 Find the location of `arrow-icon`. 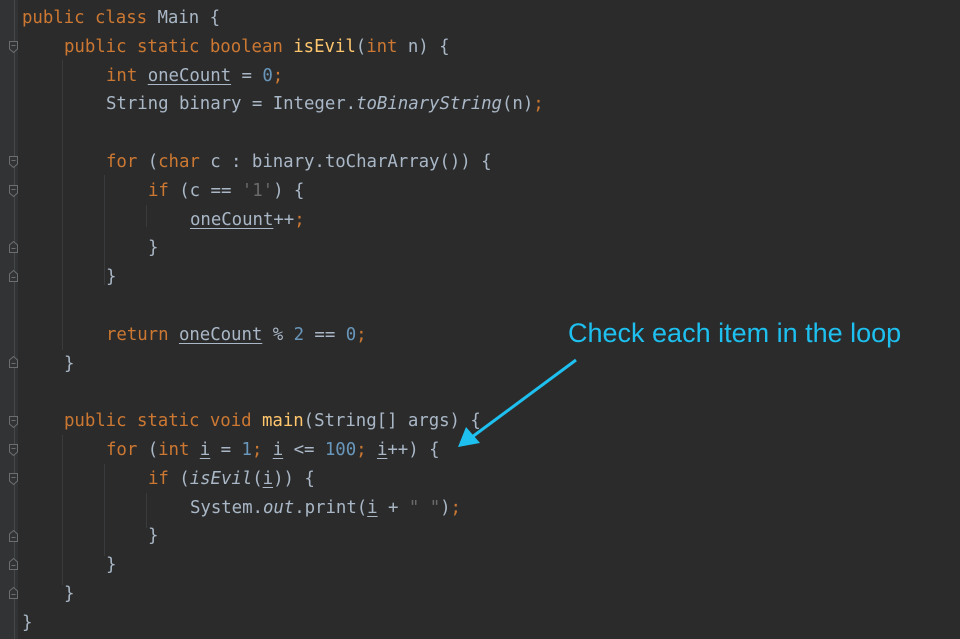

arrow-icon is located at coordinates (517, 402).